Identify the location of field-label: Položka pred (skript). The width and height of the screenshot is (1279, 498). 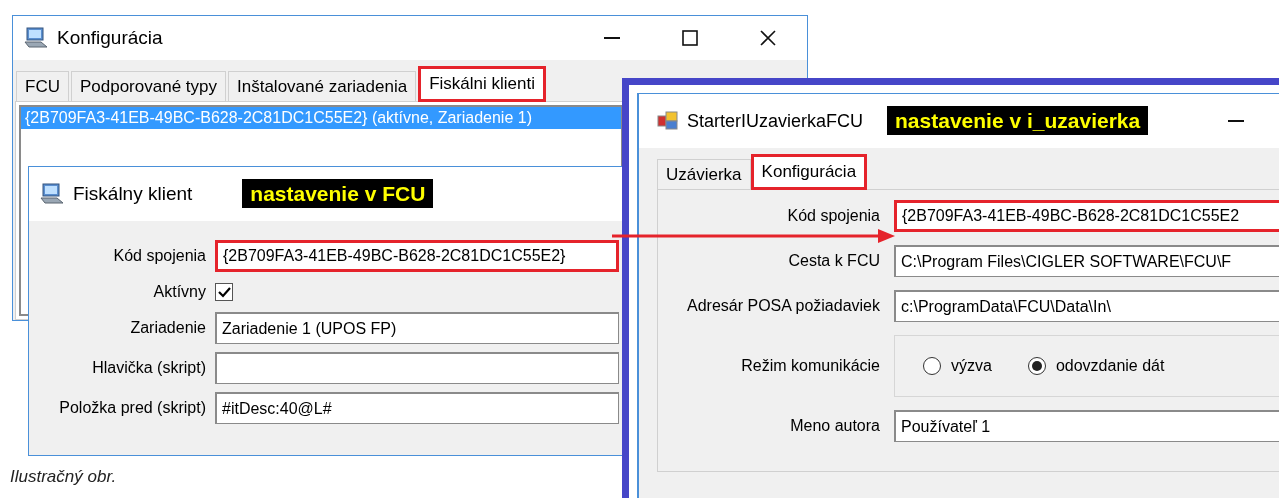
(132, 408).